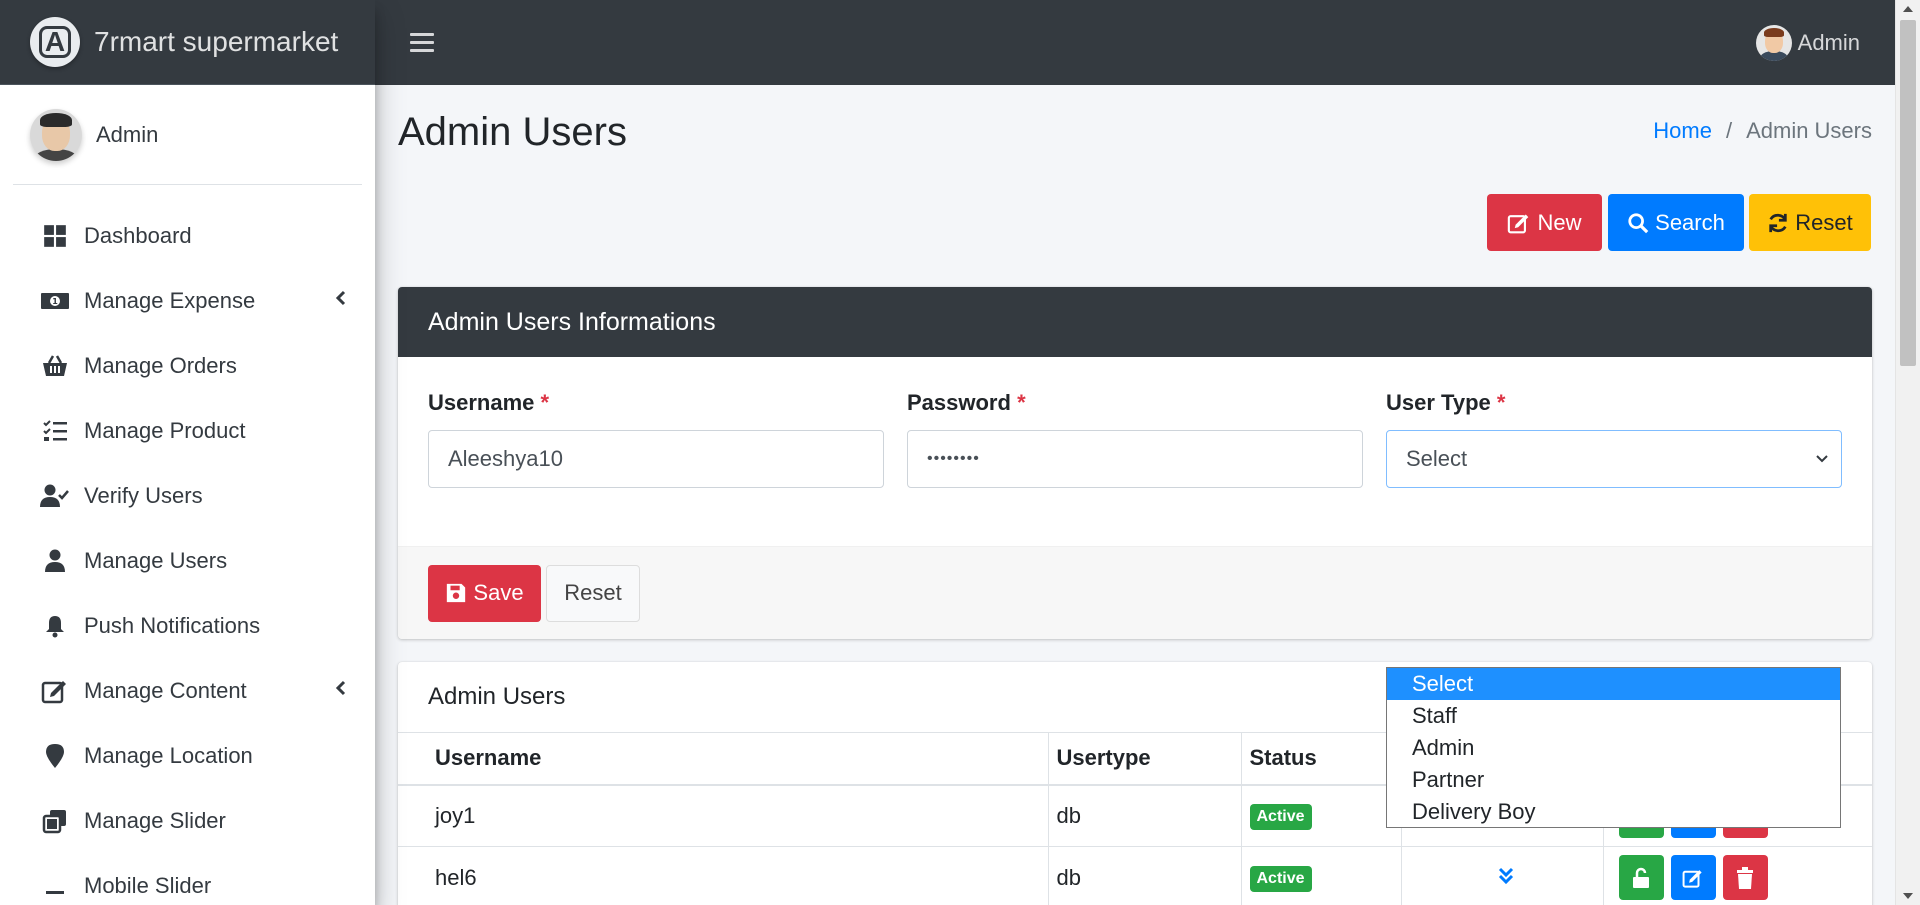 This screenshot has width=1920, height=905. I want to click on reset-button-label: Reset, so click(1824, 222).